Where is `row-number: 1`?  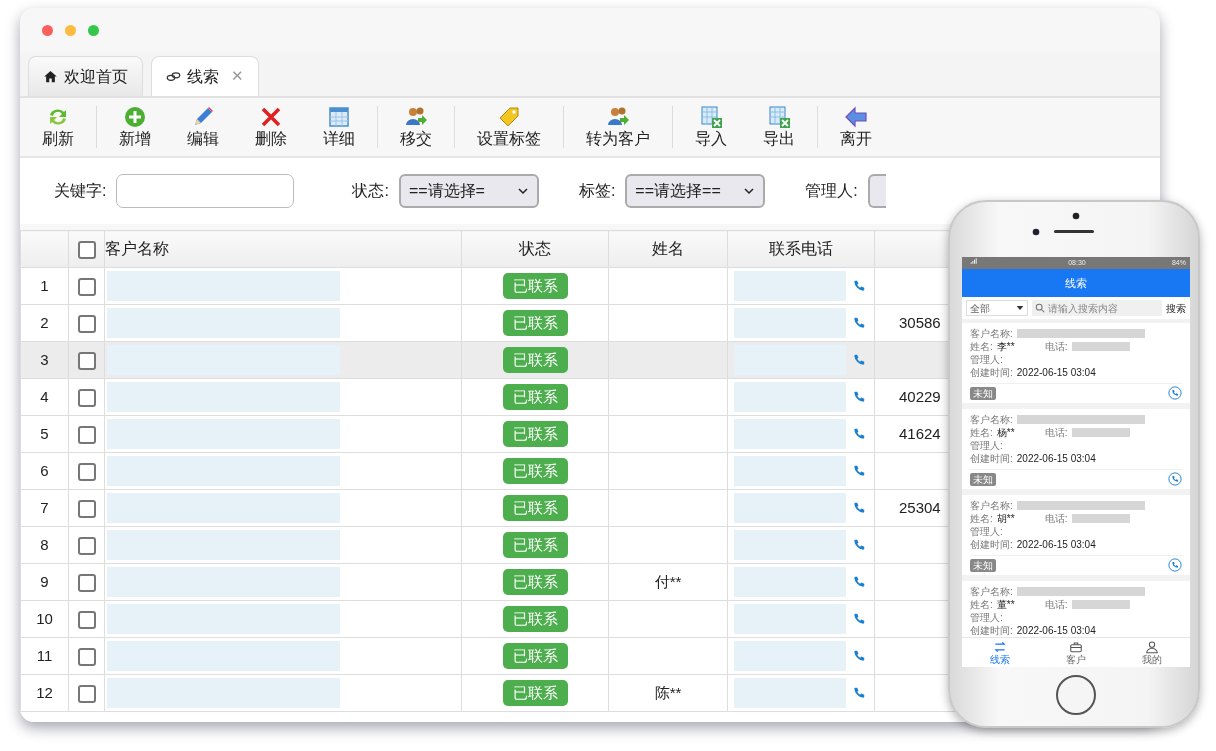 row-number: 1 is located at coordinates (44, 286).